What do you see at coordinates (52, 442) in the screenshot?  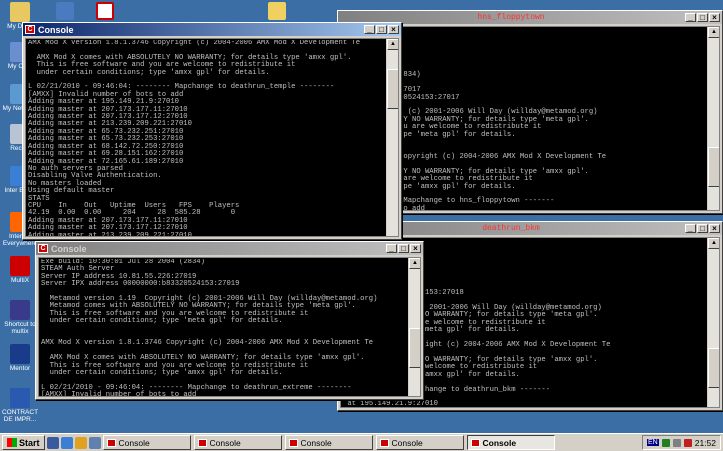 I see `quicklaunch-save-icon` at bounding box center [52, 442].